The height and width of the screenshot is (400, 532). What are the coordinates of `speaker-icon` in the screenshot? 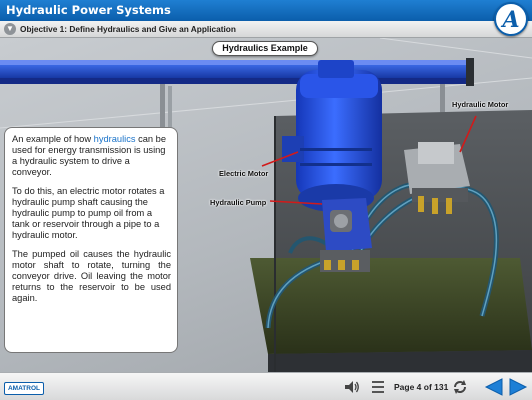 It's located at (352, 387).